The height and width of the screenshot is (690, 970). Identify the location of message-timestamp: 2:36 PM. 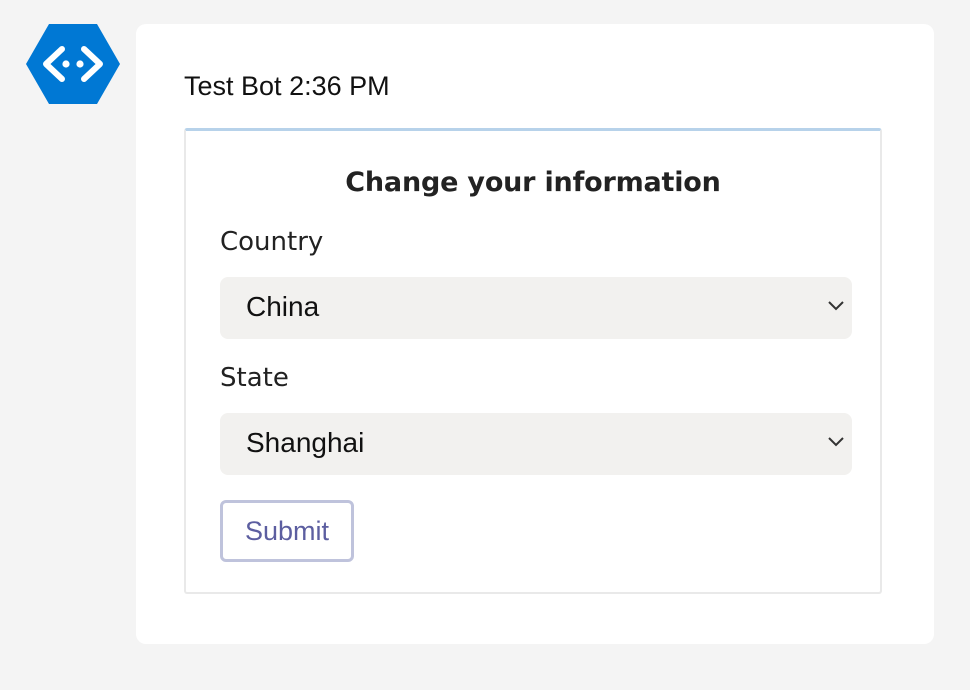
(339, 86).